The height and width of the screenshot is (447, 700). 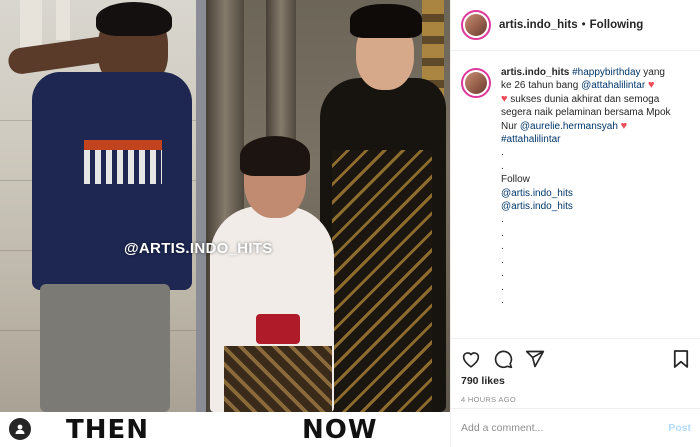 What do you see at coordinates (681, 359) in the screenshot?
I see `bookmark-icon` at bounding box center [681, 359].